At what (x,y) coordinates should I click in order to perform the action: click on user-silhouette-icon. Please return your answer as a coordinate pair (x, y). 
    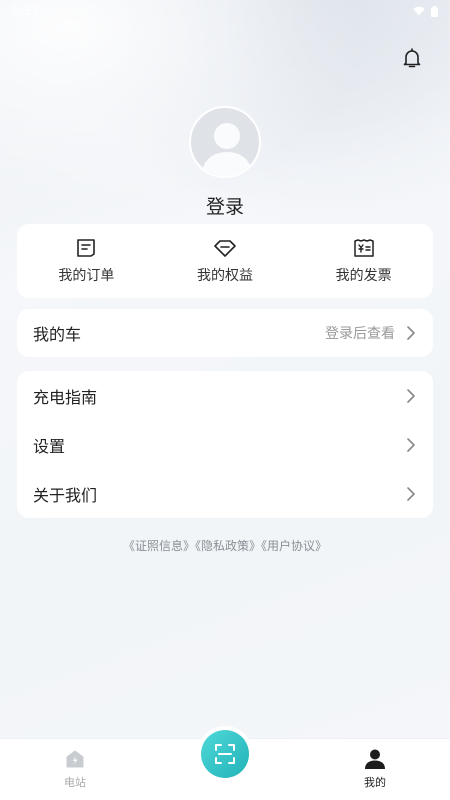
    Looking at the image, I should click on (227, 149).